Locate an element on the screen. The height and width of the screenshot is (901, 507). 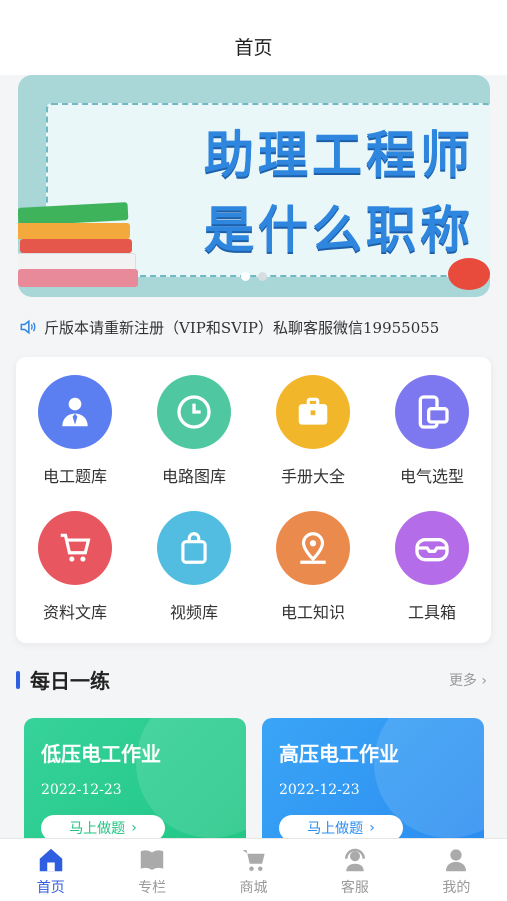
more-label: 更多 is located at coordinates (462, 681).